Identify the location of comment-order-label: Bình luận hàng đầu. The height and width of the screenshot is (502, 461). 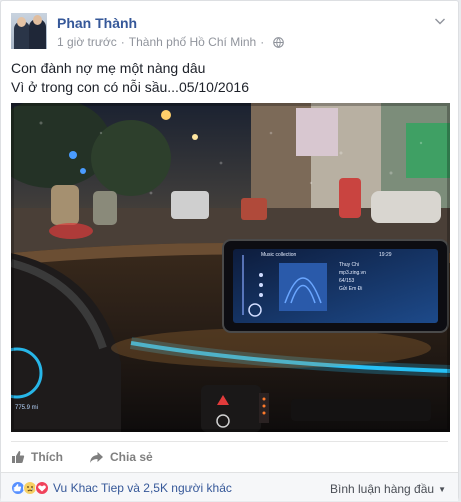
(382, 489).